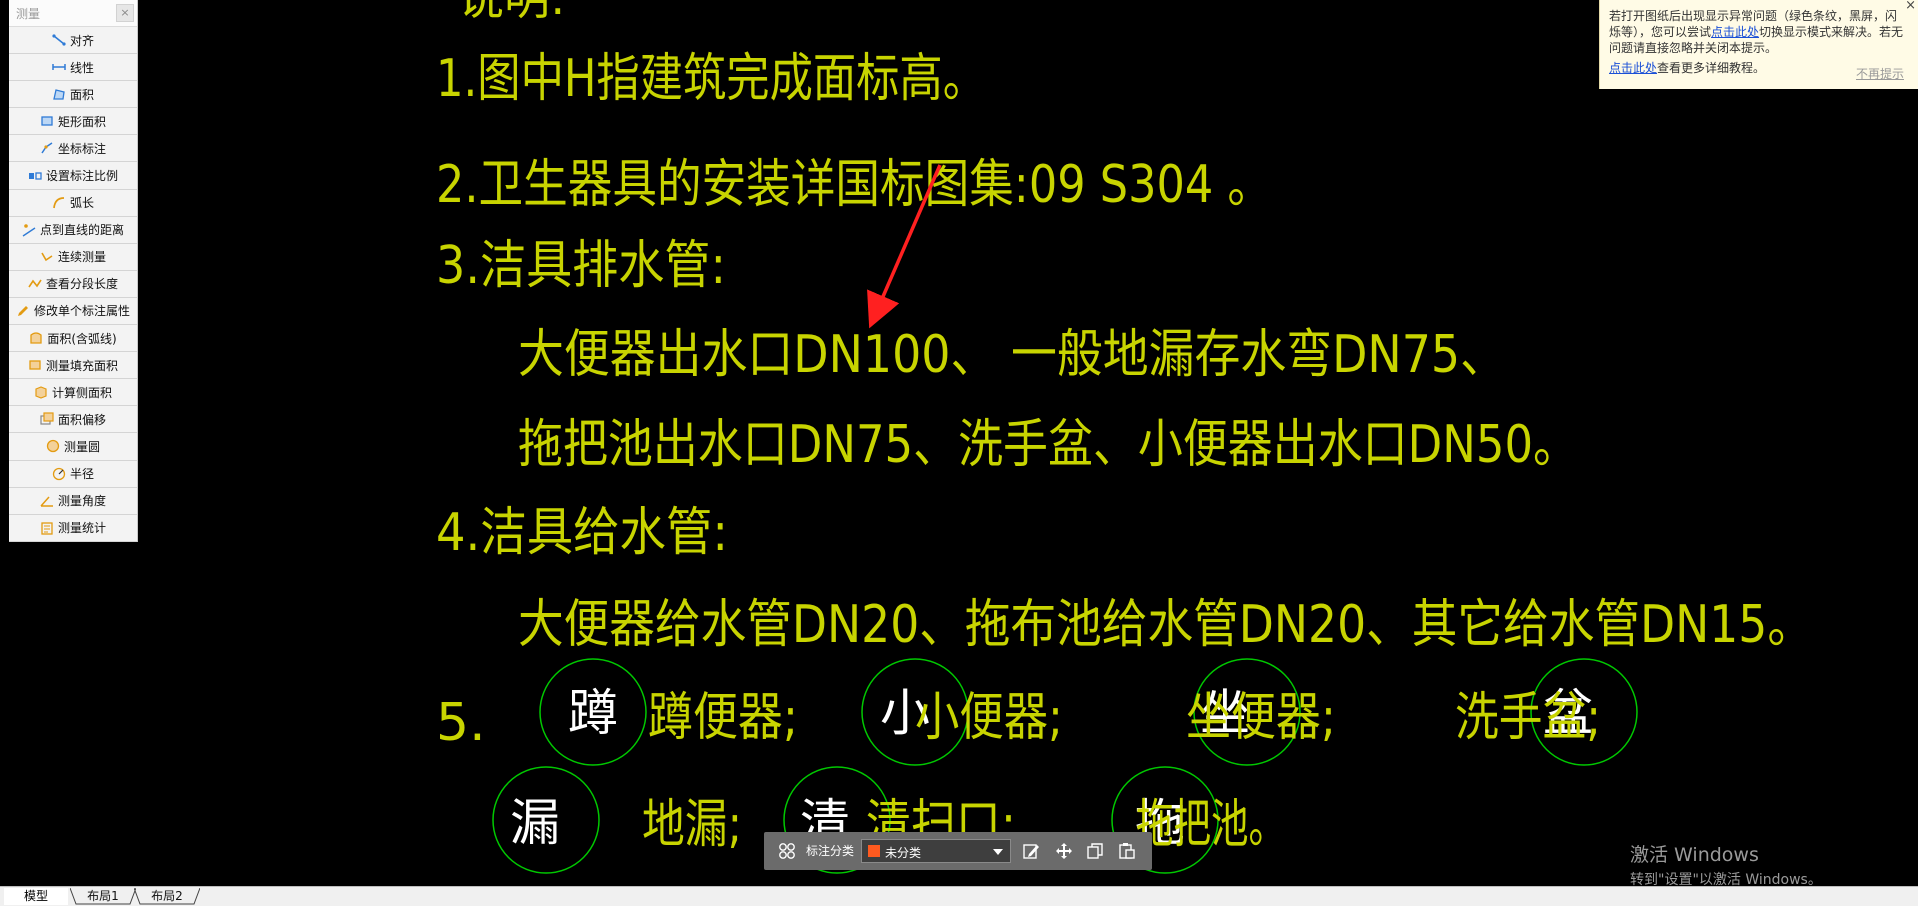  Describe the element at coordinates (22, 310) in the screenshot. I see `edit-annotation-icon` at that location.